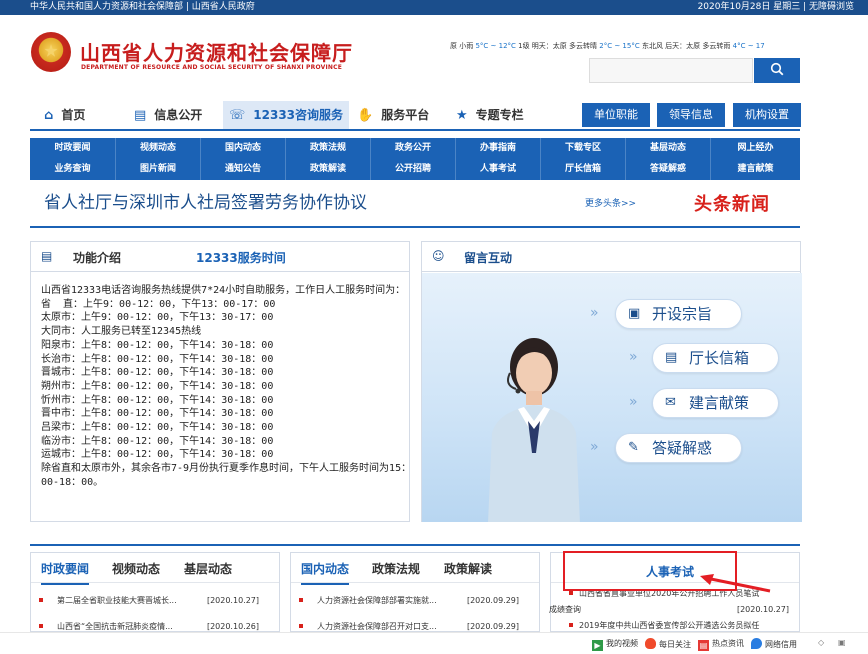 This screenshot has height=654, width=868. I want to click on subnav-col-6: 办事指南 人事考试, so click(497, 159).